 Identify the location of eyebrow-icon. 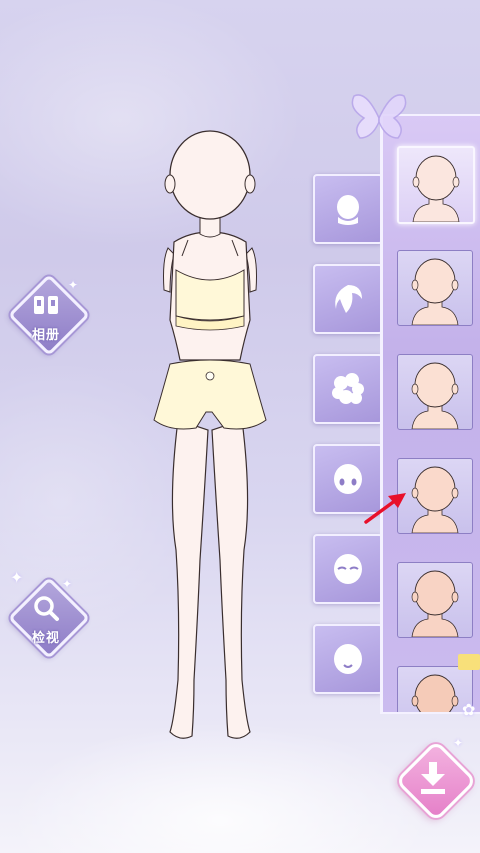
(348, 569).